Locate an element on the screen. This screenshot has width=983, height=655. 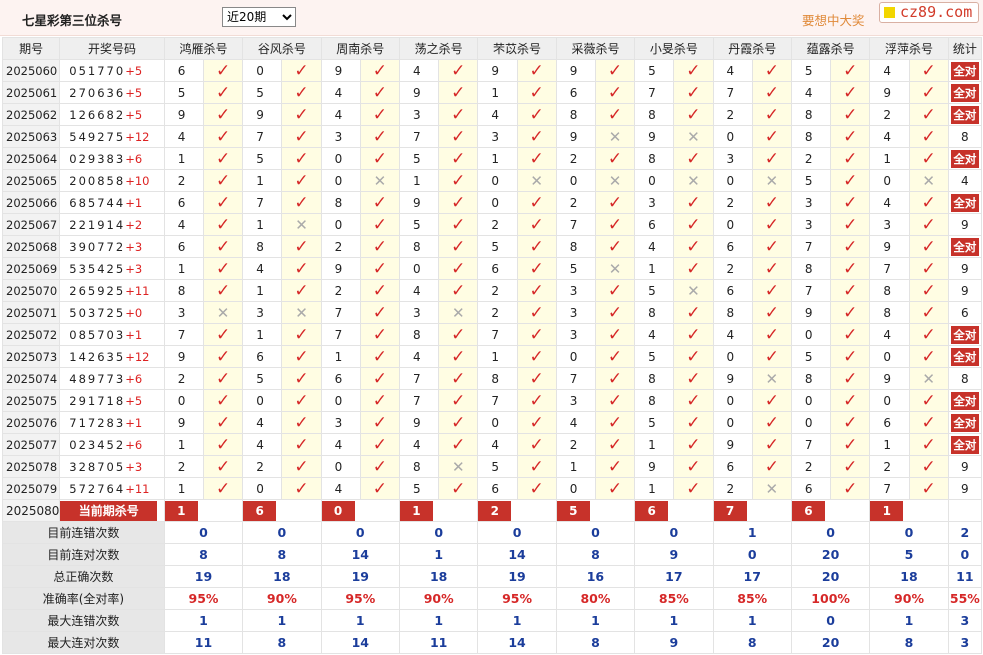
prediction-label-cell: 当前期杀号 is located at coordinates (112, 510).